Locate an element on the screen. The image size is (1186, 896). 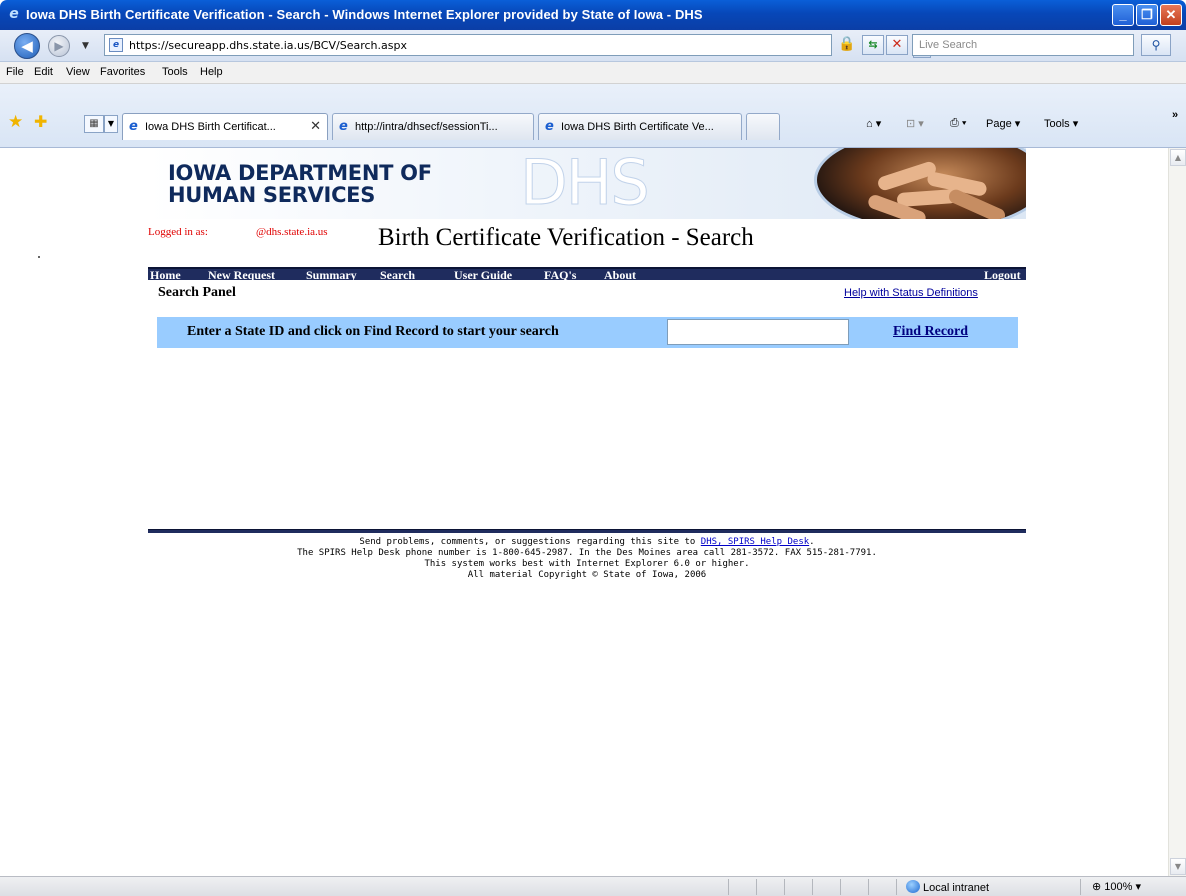
search-button: ⚲ is located at coordinates (1156, 45).